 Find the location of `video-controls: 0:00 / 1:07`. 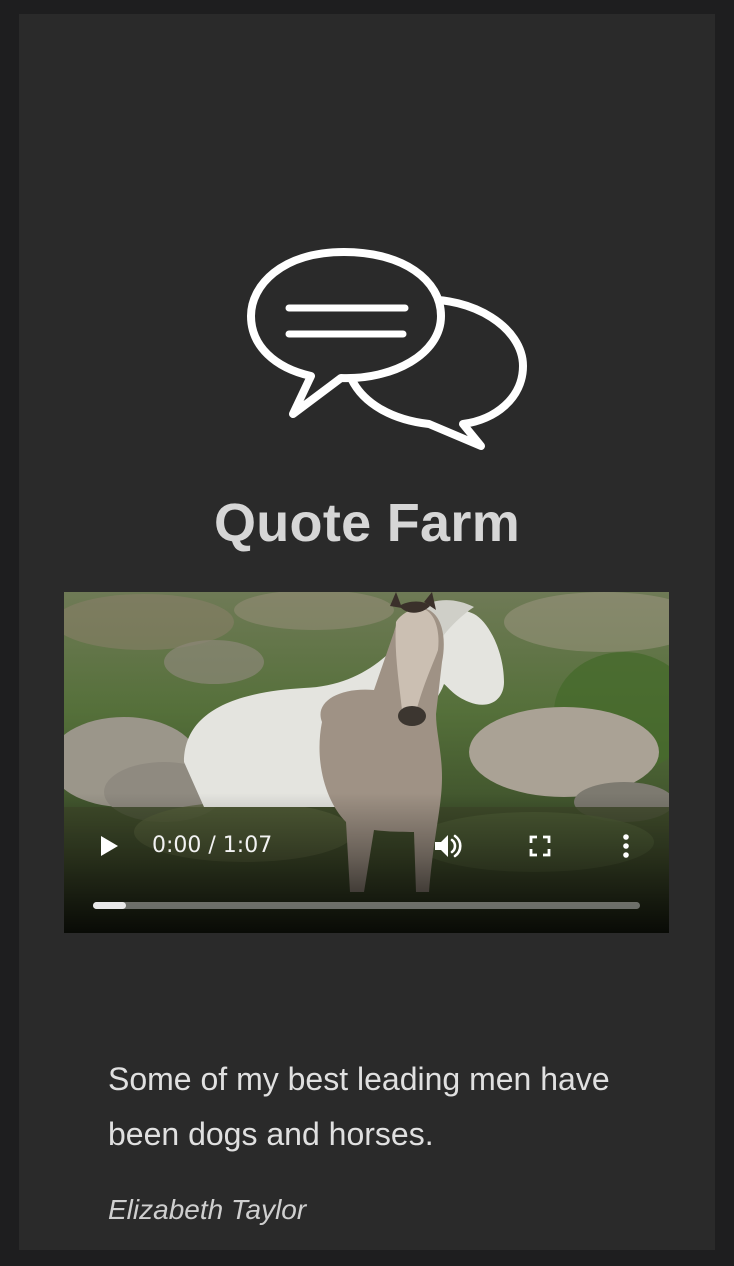

video-controls: 0:00 / 1:07 is located at coordinates (366, 858).